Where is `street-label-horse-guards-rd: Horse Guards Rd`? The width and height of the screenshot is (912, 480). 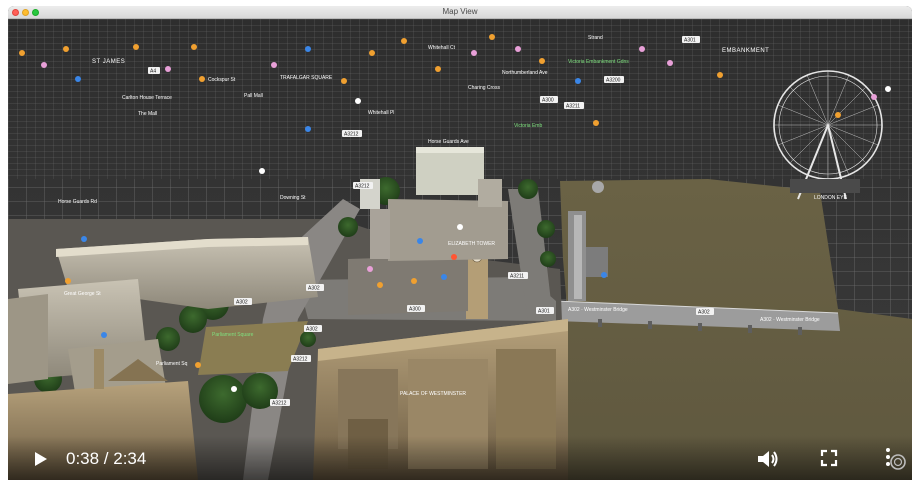
street-label-horse-guards-rd: Horse Guards Rd is located at coordinates (77, 202).